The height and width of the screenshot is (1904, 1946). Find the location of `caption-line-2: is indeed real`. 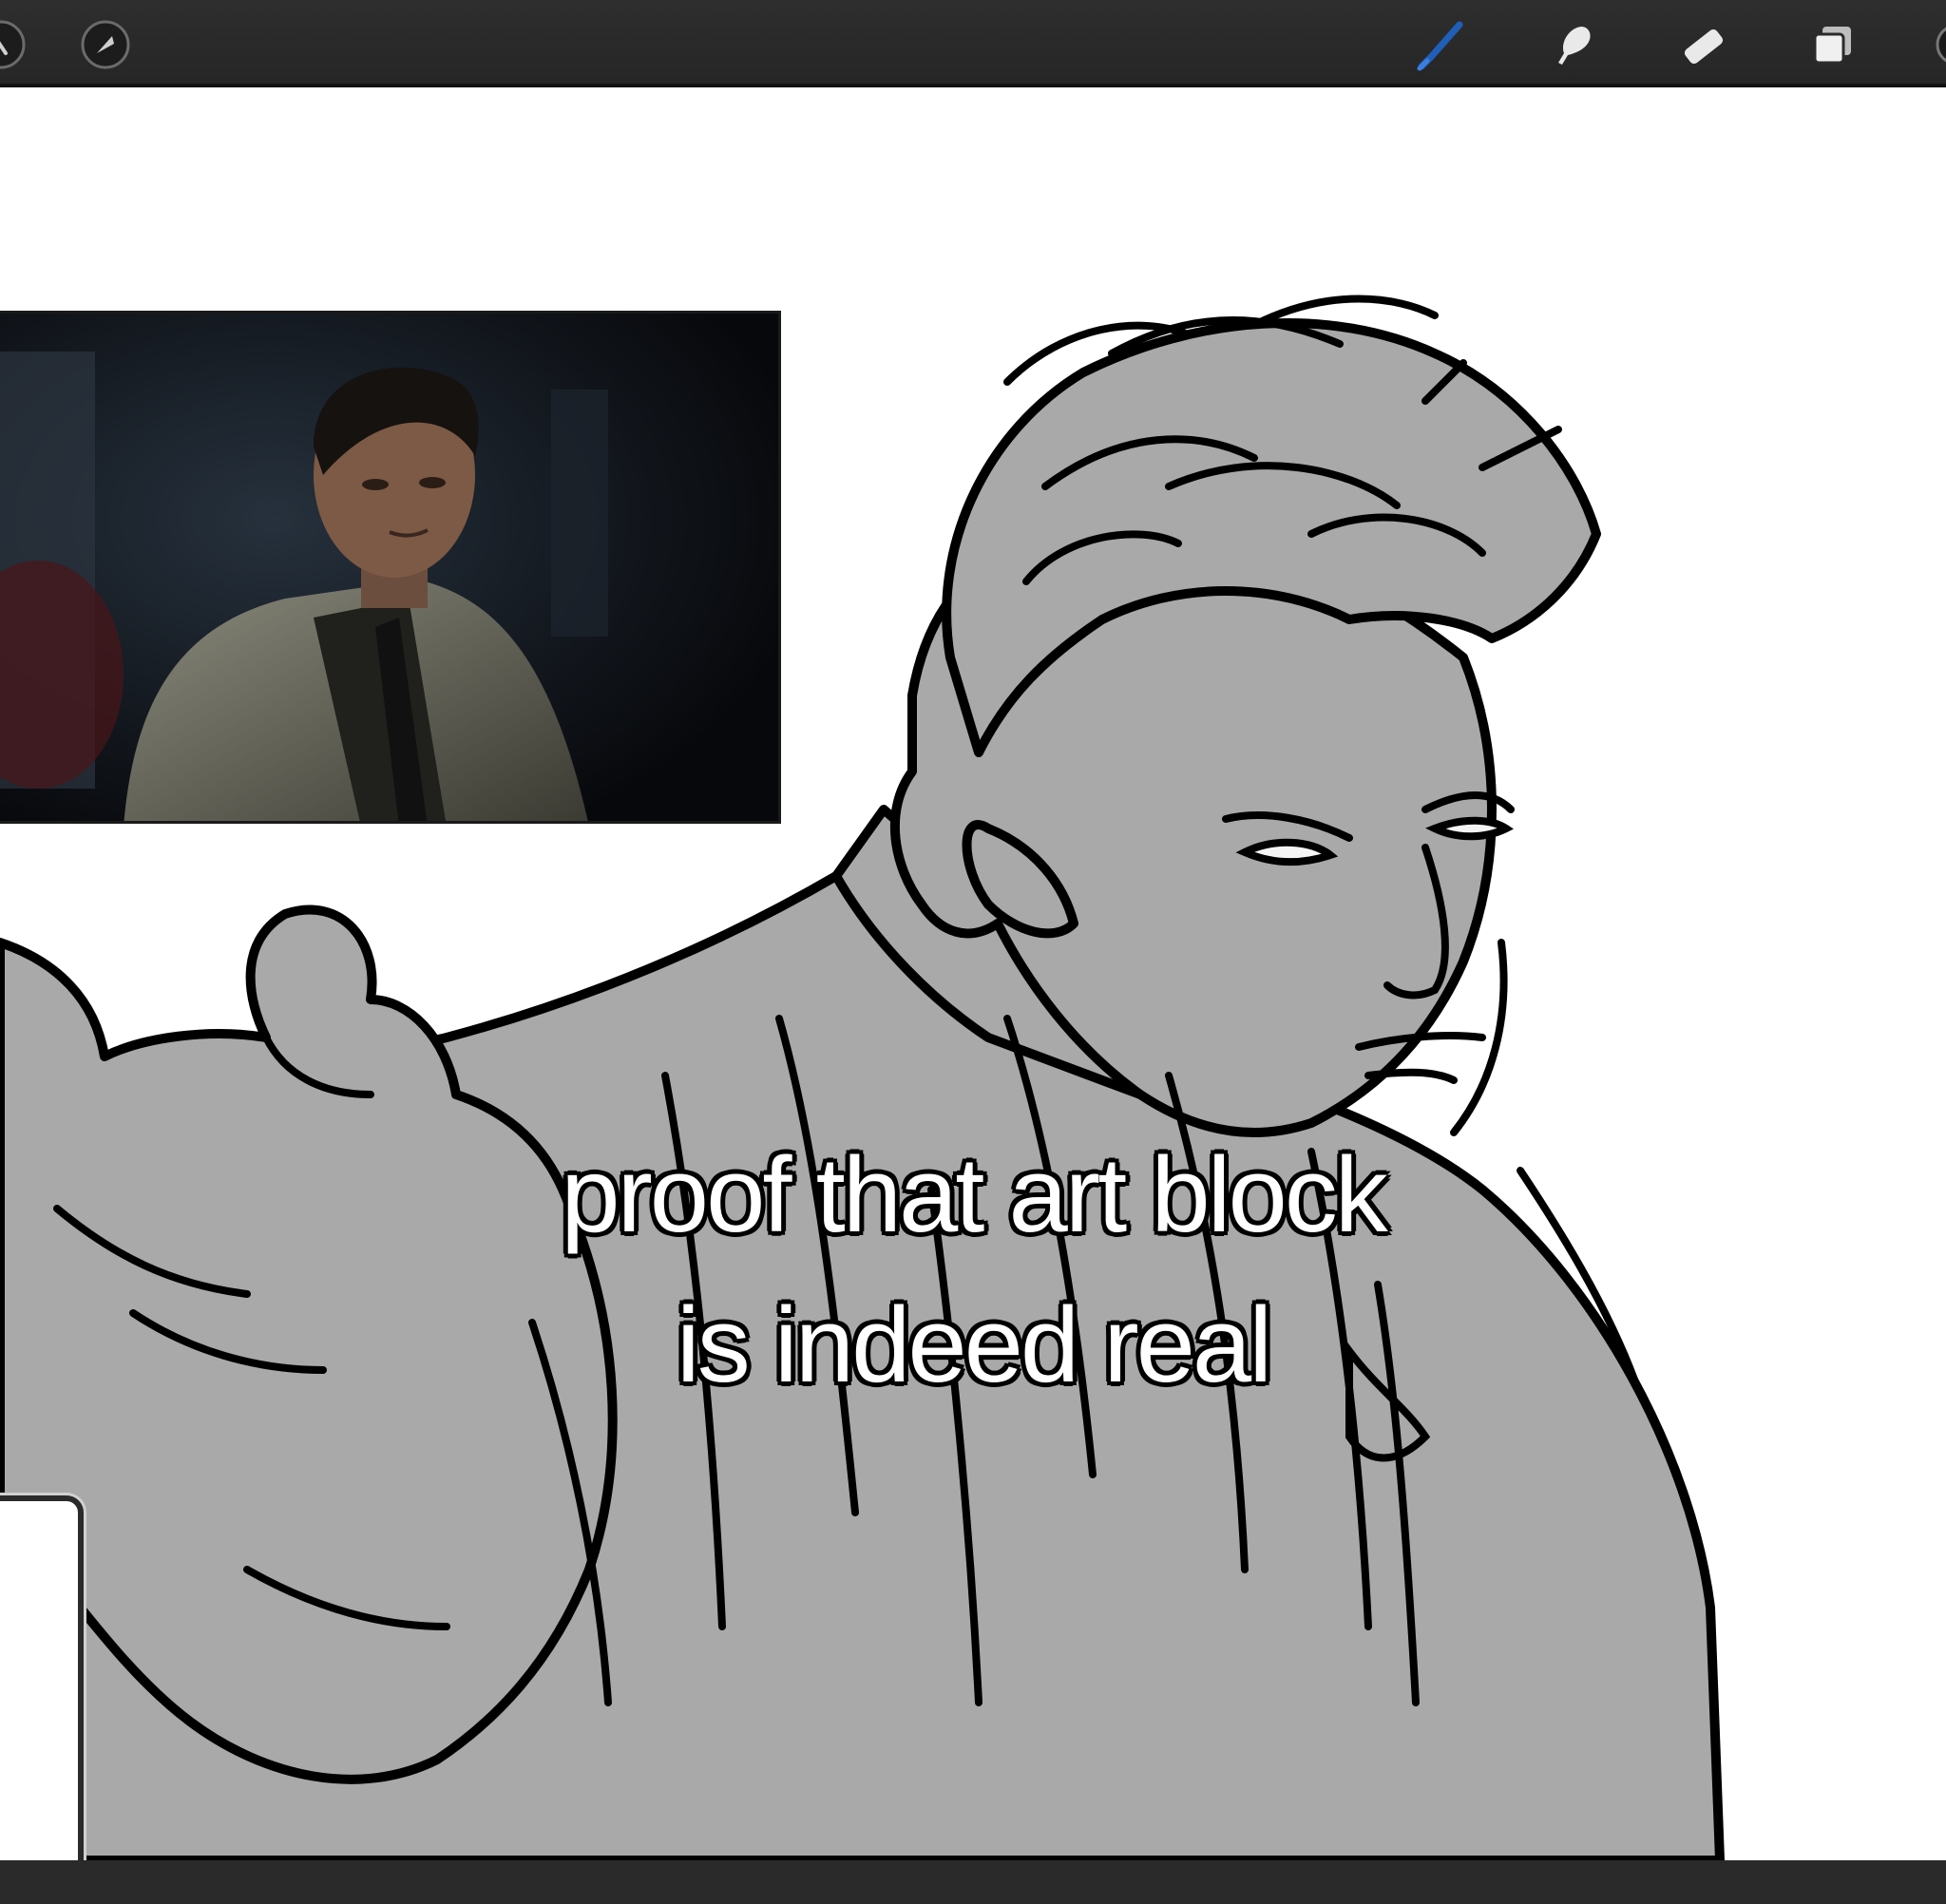

caption-line-2: is indeed real is located at coordinates (974, 1345).